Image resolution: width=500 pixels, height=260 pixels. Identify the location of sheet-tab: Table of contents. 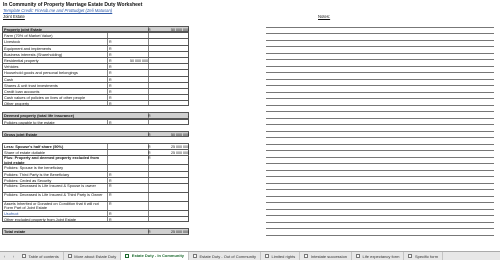
(41, 256).